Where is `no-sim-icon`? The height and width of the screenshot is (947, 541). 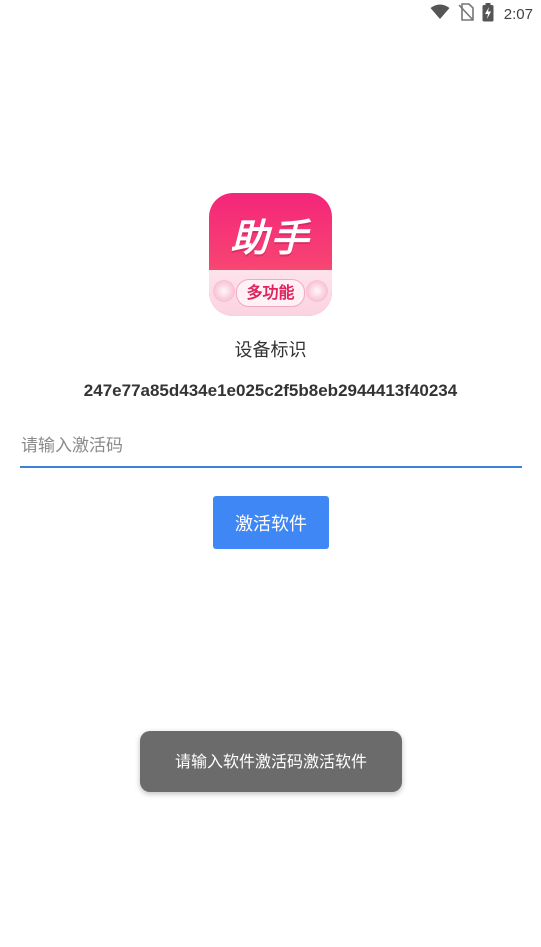 no-sim-icon is located at coordinates (466, 14).